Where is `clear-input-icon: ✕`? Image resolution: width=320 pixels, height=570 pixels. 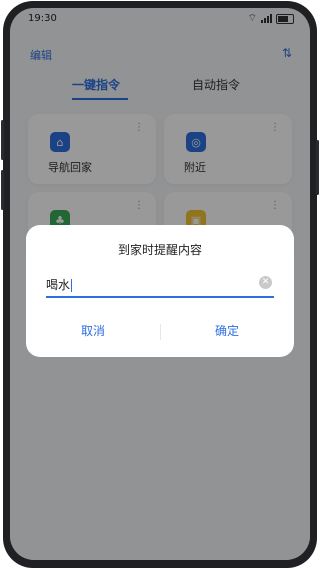 clear-input-icon: ✕ is located at coordinates (265, 282).